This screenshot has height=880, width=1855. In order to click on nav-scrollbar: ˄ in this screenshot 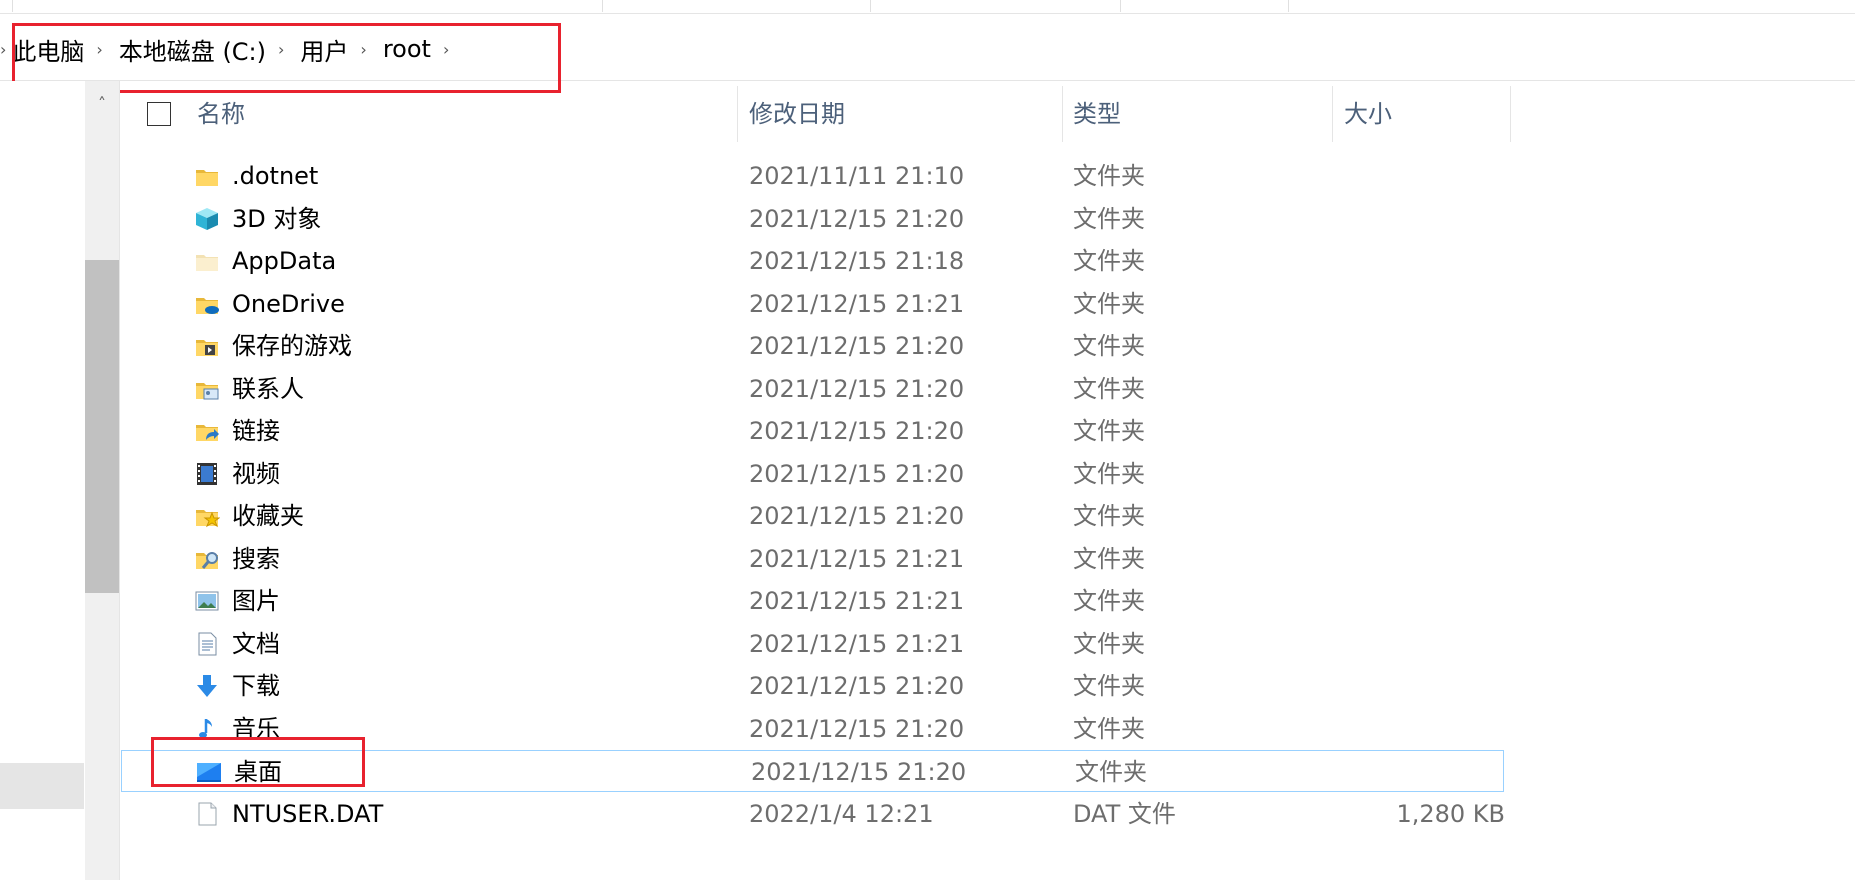, I will do `click(102, 480)`.